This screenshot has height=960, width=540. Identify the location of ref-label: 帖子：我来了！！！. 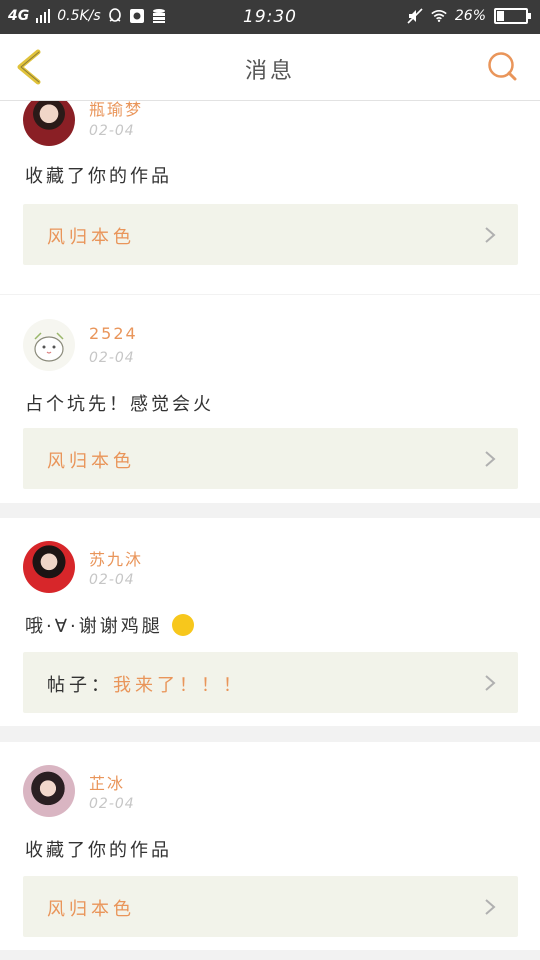
(146, 684).